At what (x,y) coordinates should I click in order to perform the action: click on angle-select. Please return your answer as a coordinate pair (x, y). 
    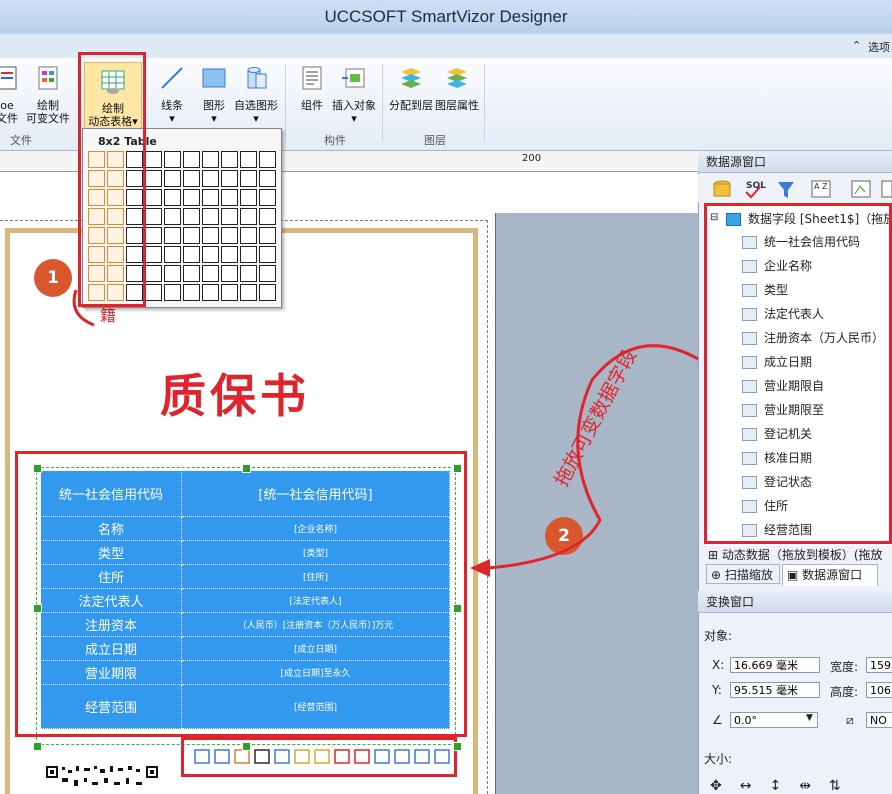
    Looking at the image, I should click on (774, 720).